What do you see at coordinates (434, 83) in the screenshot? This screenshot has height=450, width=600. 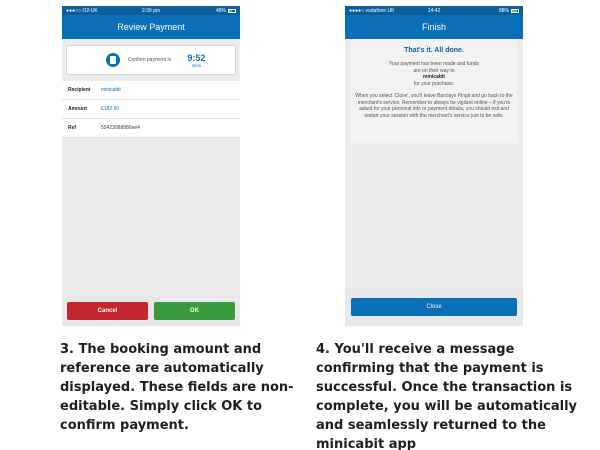 I see `finish-message-1-end: for your purchase.` at bounding box center [434, 83].